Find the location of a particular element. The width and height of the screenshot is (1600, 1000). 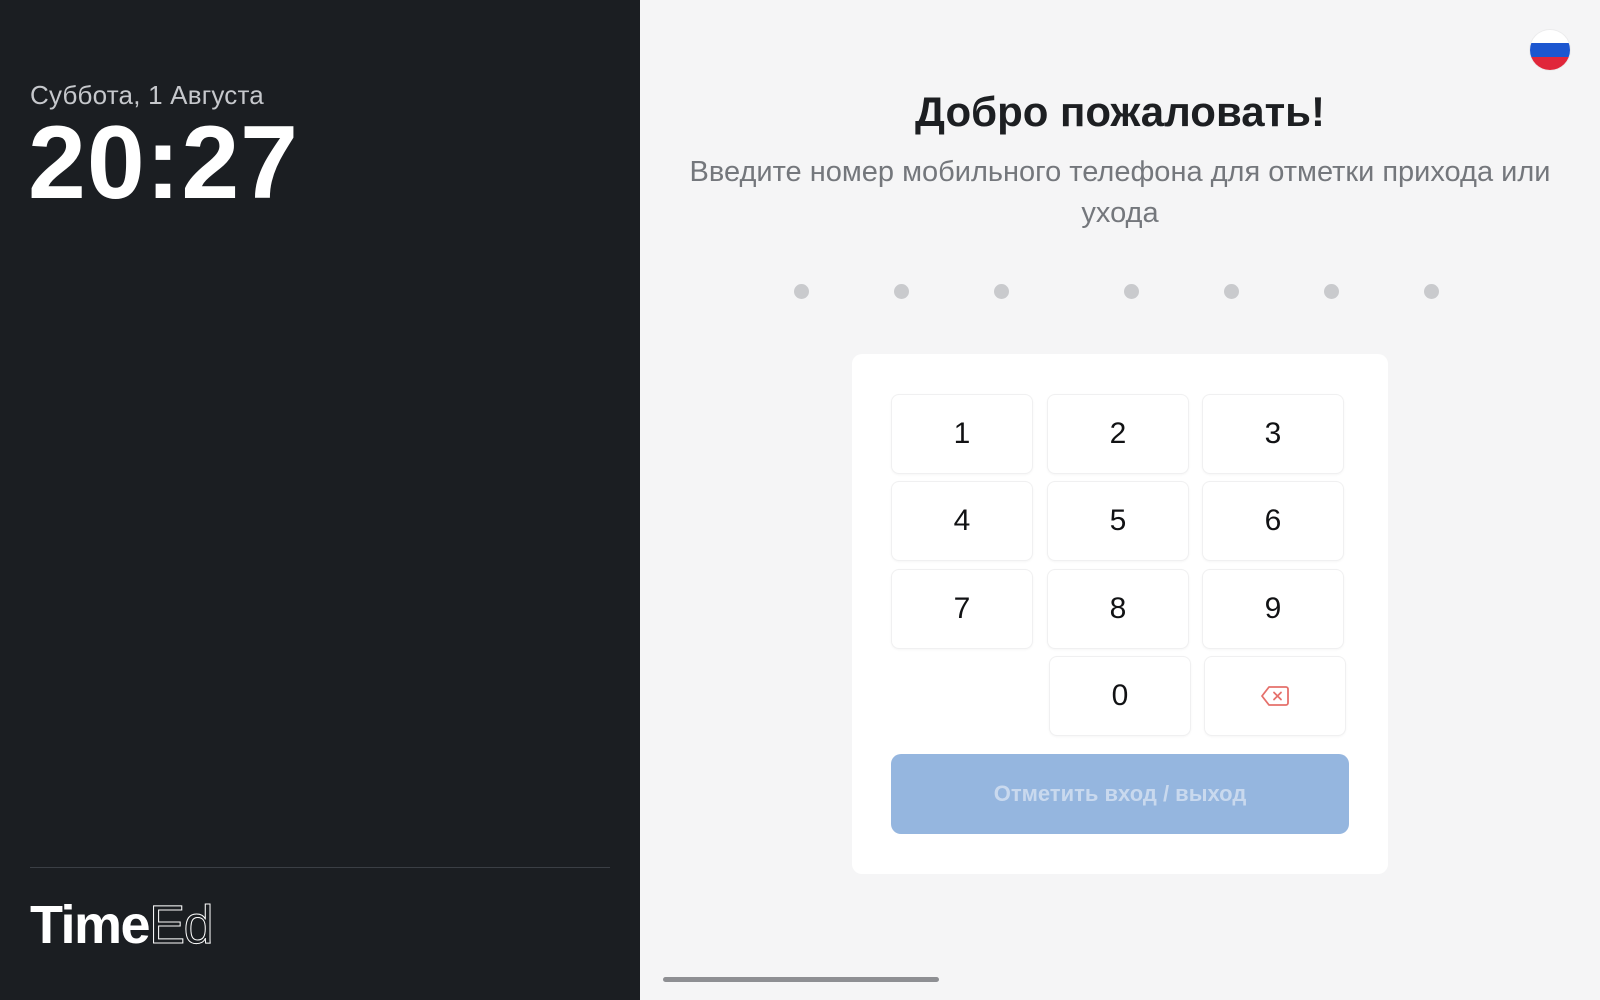

key-7: 7 is located at coordinates (962, 609).